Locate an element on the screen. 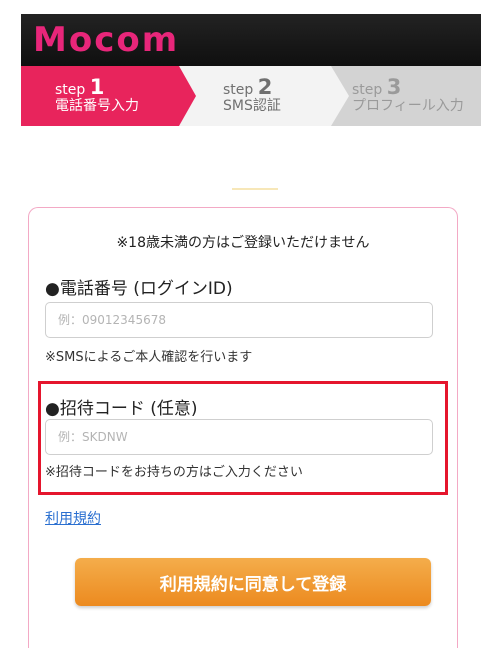  mocom-logo: Mocom is located at coordinates (106, 40).